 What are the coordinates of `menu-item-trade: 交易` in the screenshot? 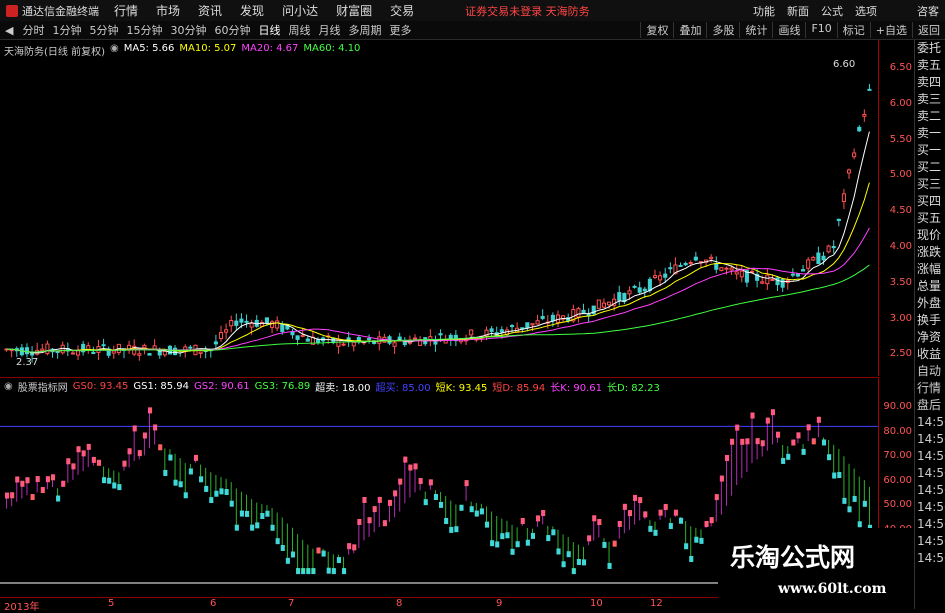 It's located at (402, 10).